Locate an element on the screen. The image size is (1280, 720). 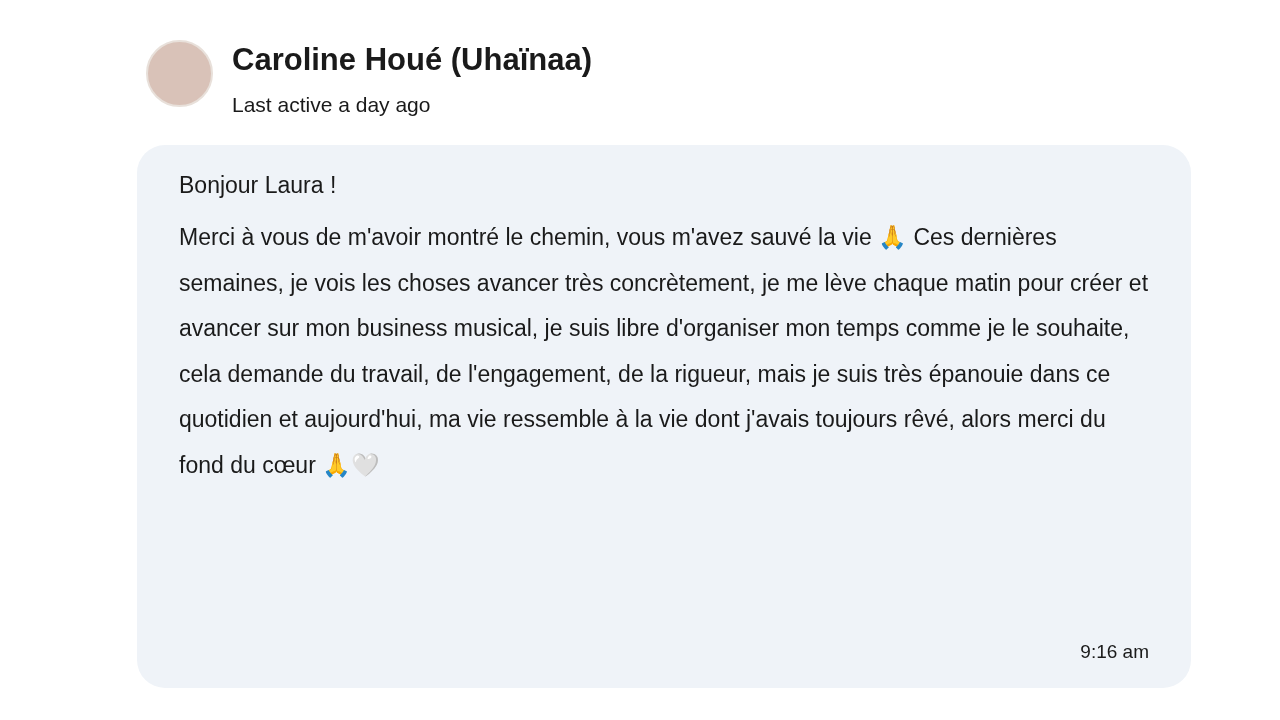
message-greeting: Bonjour Laura ! is located at coordinates (258, 185).